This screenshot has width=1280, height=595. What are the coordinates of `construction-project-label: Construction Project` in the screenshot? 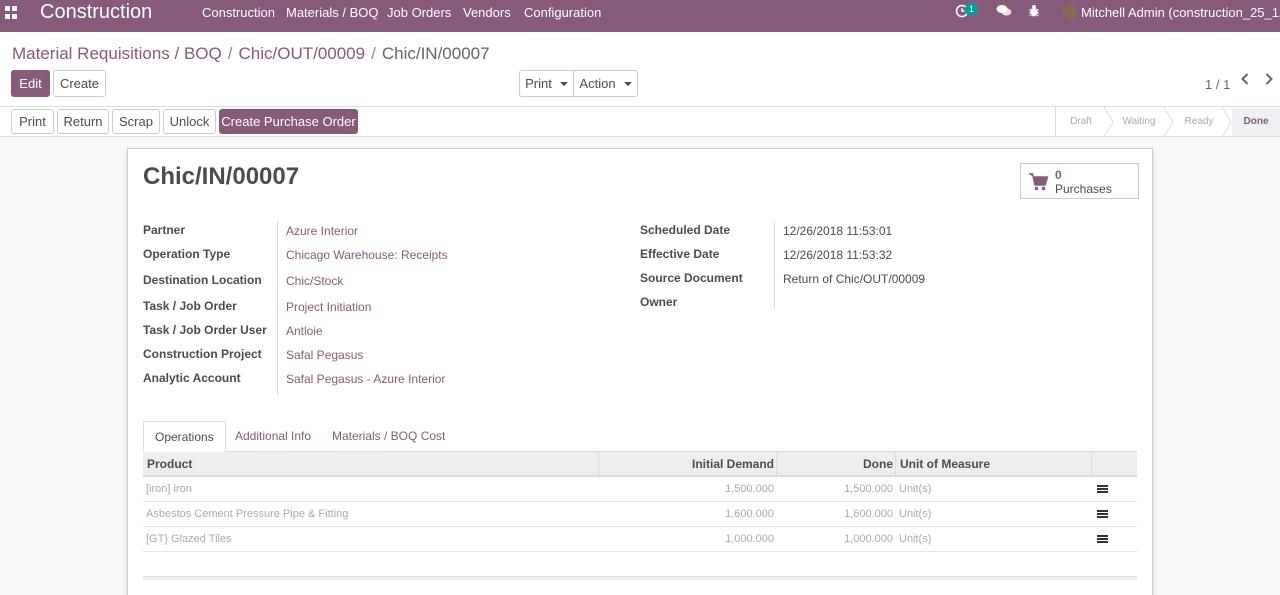 It's located at (202, 354).